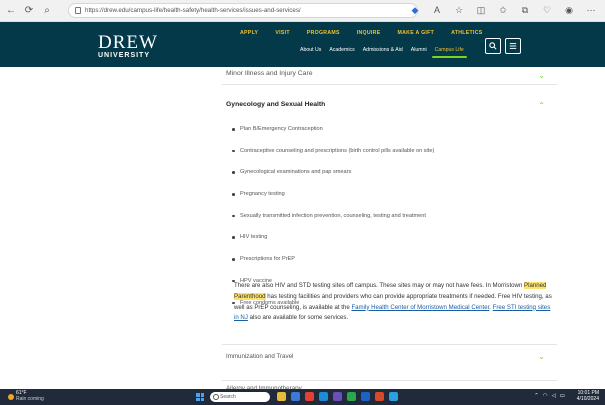  I want to click on subnav-campus-life: Campus Life, so click(449, 52).